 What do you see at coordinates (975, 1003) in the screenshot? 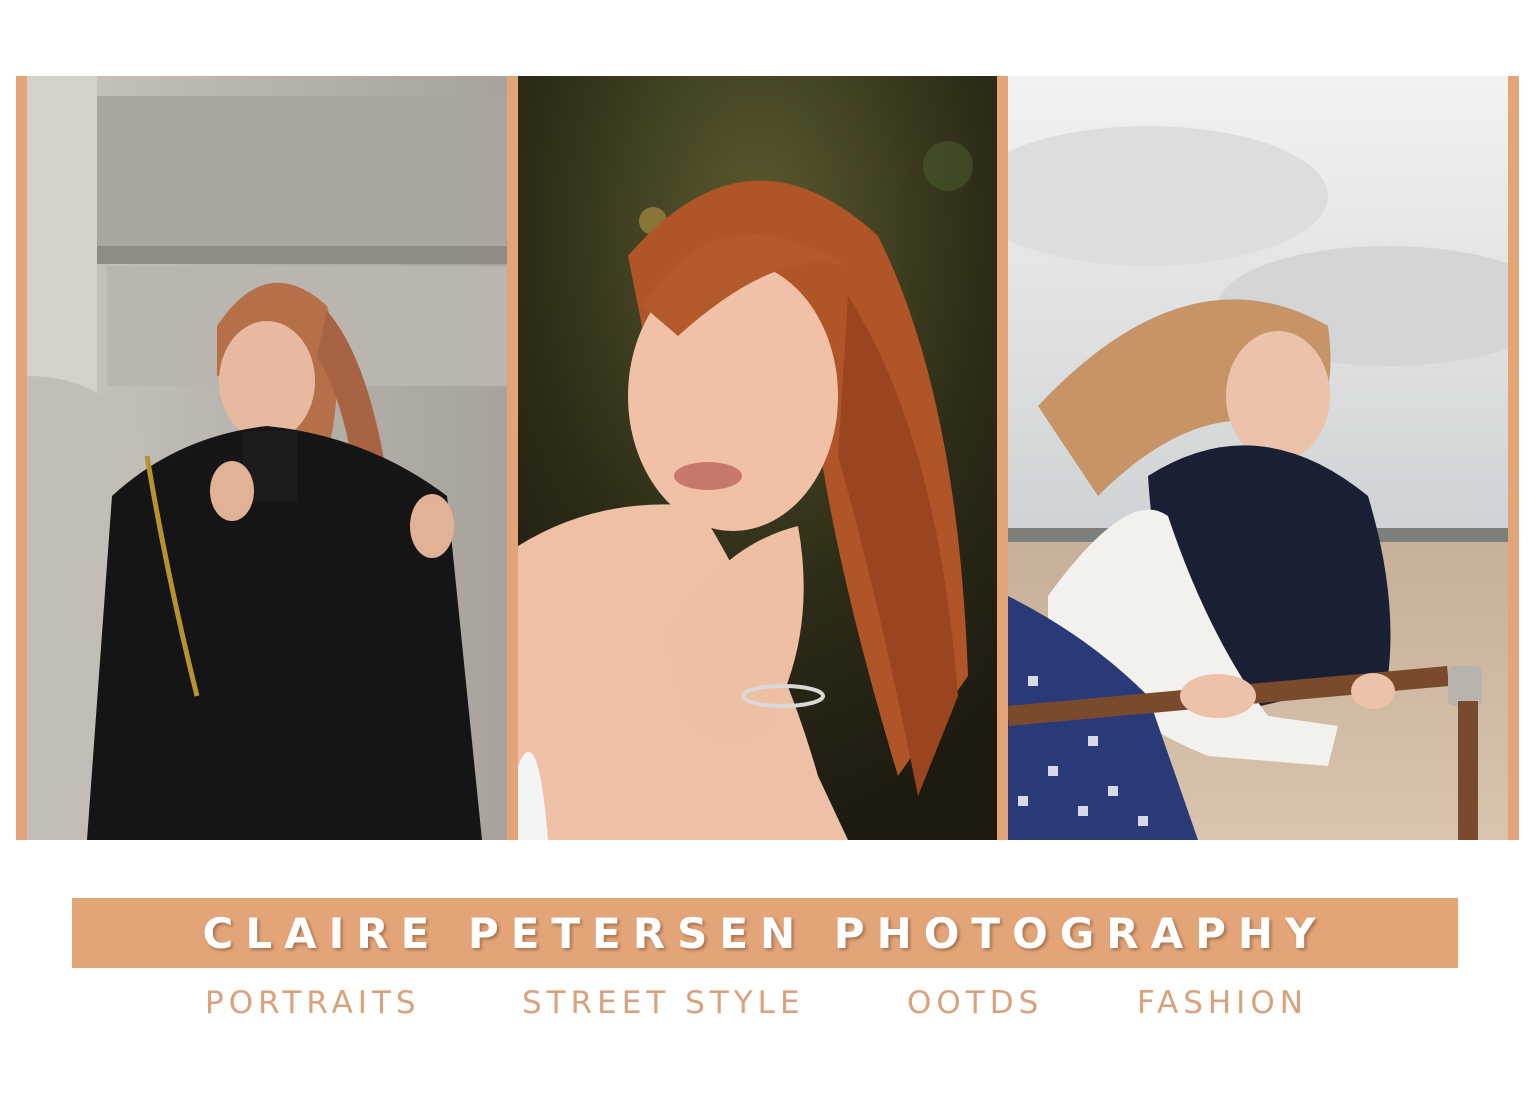
I see `category-ootds: OOTDS` at bounding box center [975, 1003].